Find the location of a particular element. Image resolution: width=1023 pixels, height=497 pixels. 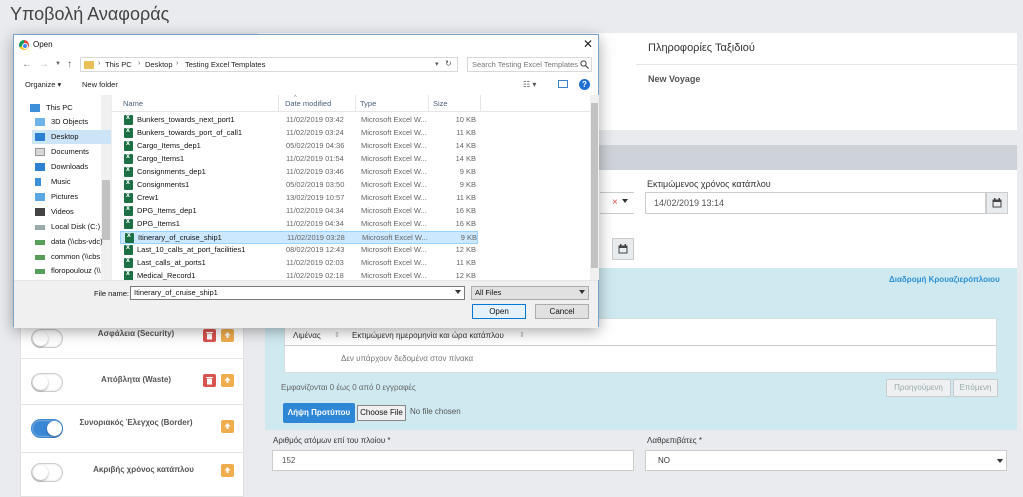

refresh-icon: ↻ is located at coordinates (448, 63).